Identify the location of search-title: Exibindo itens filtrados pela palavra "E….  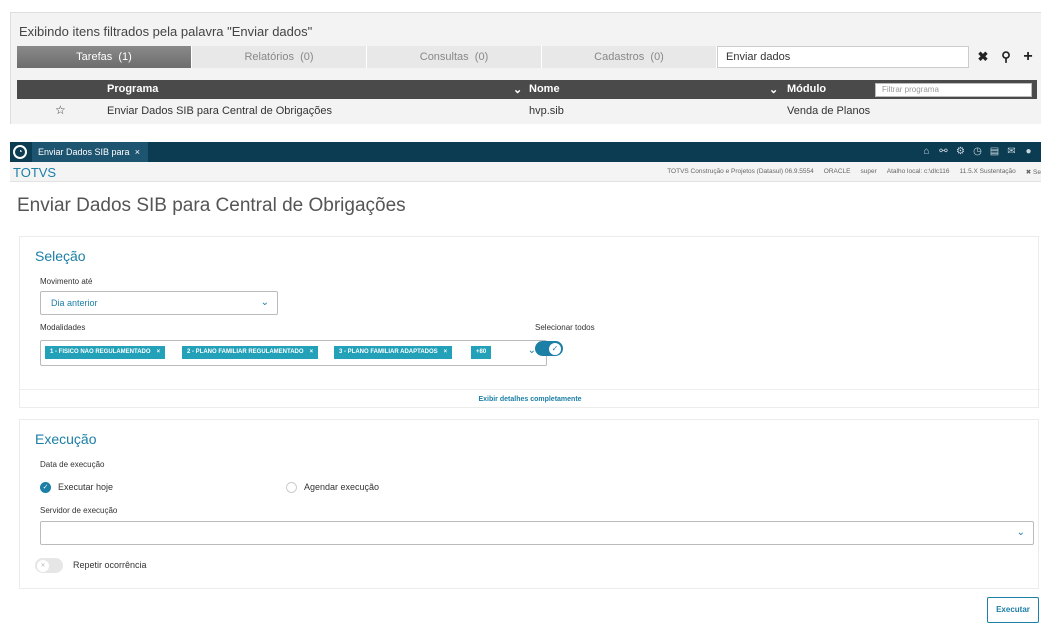
(166, 31).